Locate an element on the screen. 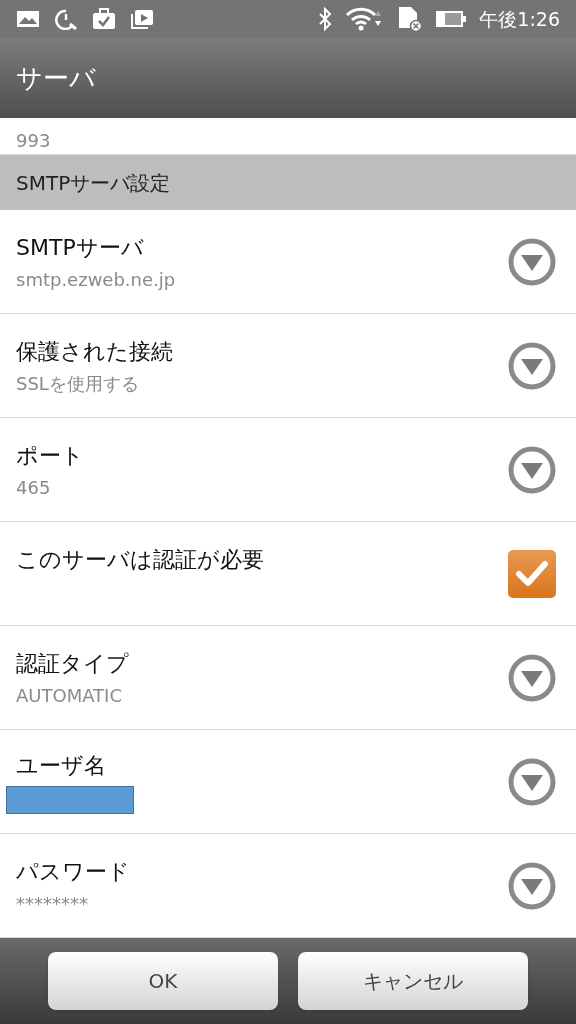 This screenshot has width=576, height=1024. setting-title: このサーバは認証が必要 is located at coordinates (140, 560).